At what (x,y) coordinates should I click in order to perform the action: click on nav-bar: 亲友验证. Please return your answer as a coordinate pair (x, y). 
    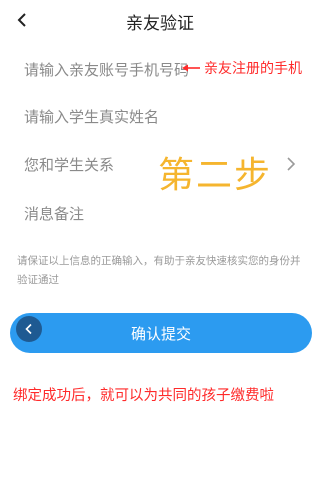
    Looking at the image, I should click on (160, 20).